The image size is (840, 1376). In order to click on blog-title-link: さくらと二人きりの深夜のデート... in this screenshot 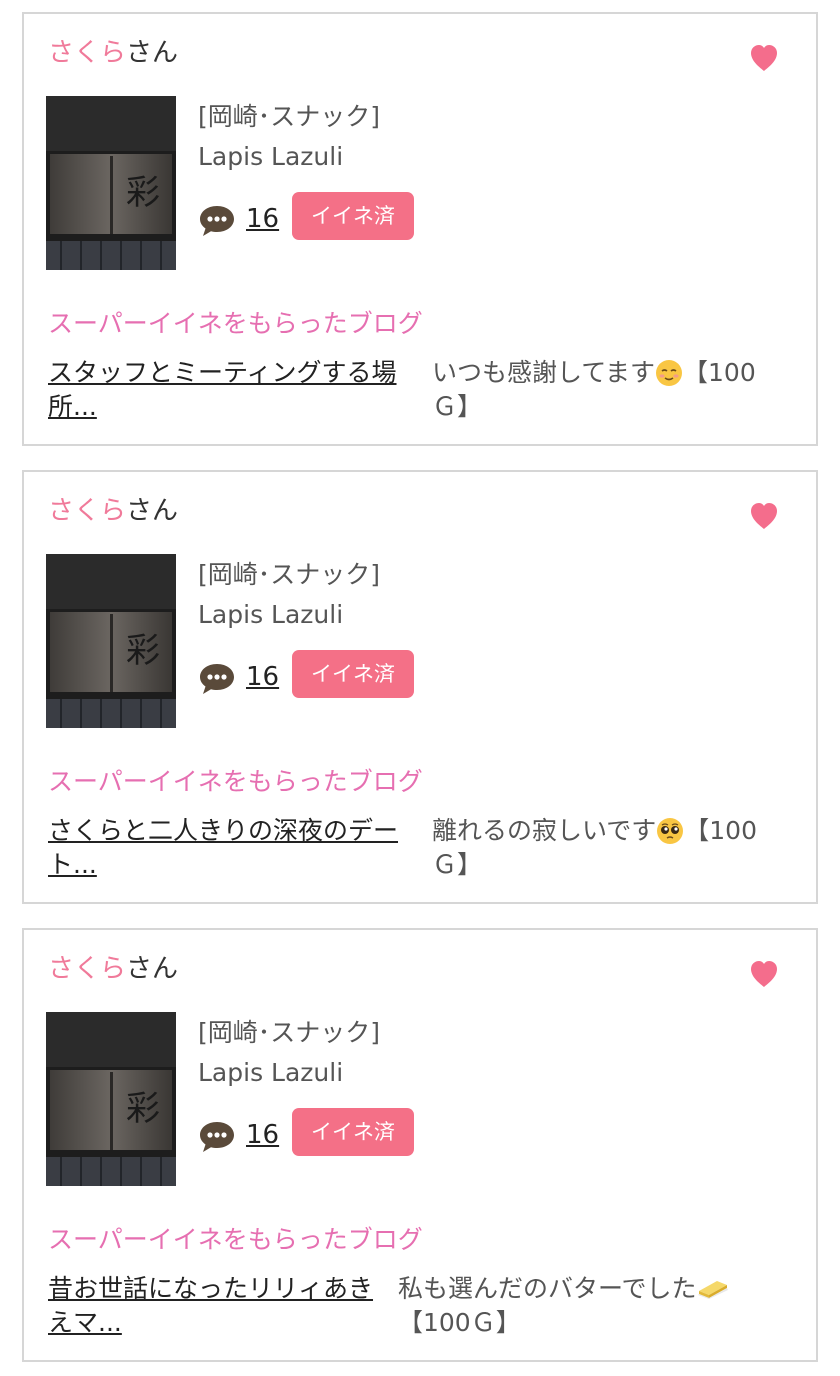, I will do `click(230, 848)`.